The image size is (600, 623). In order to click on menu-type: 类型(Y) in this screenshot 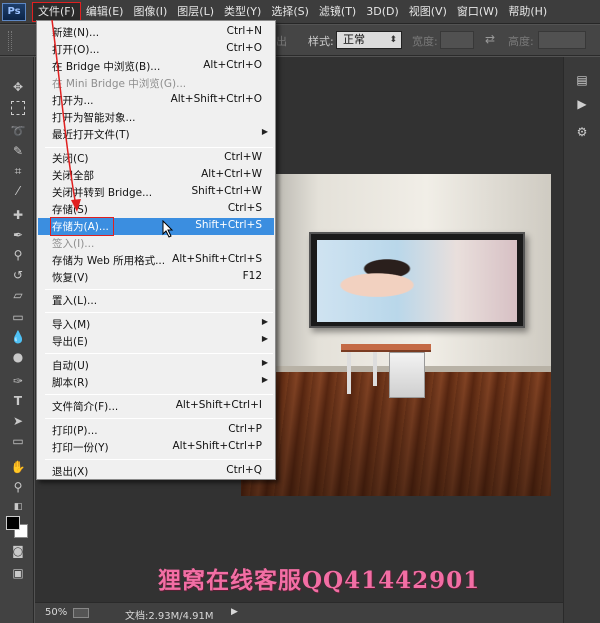, I will do `click(242, 12)`.